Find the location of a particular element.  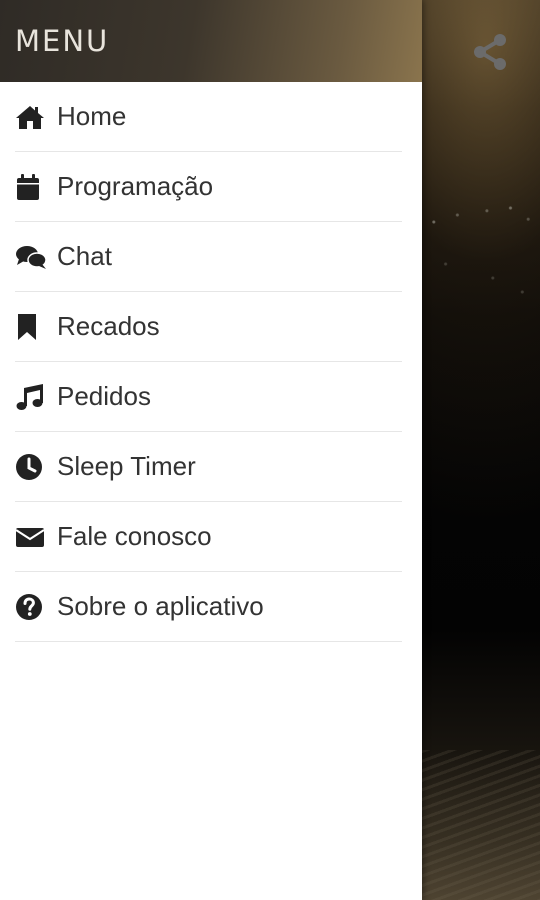

background-stadium-lights is located at coordinates (481, 250).